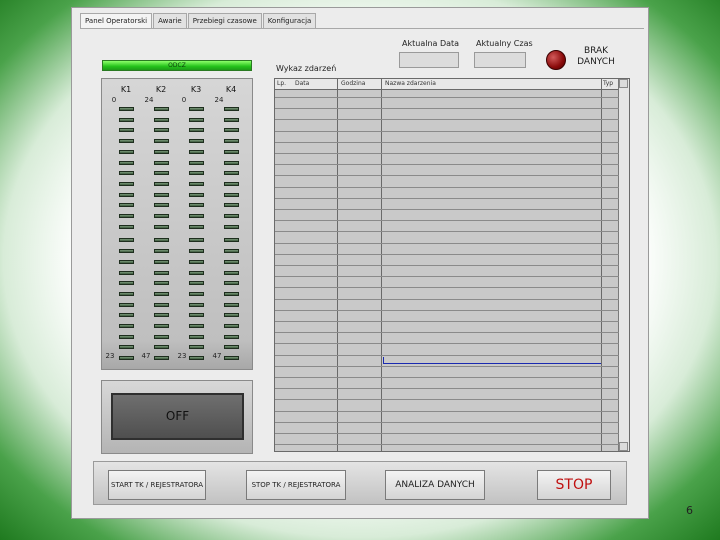 The width and height of the screenshot is (720, 540). I want to click on data-analysis-button: ANALIZA DANYCH, so click(435, 485).